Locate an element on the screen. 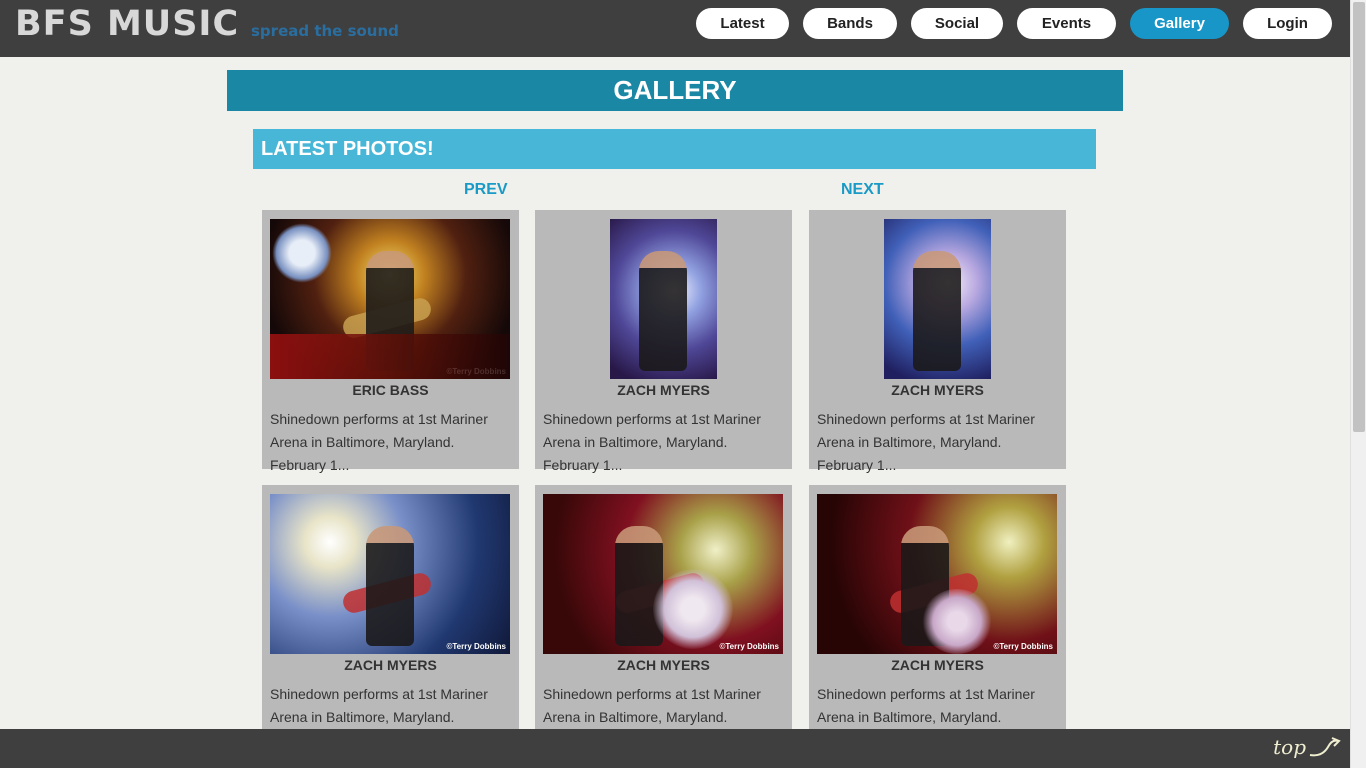  nav-latest-button: Latest is located at coordinates (742, 23).